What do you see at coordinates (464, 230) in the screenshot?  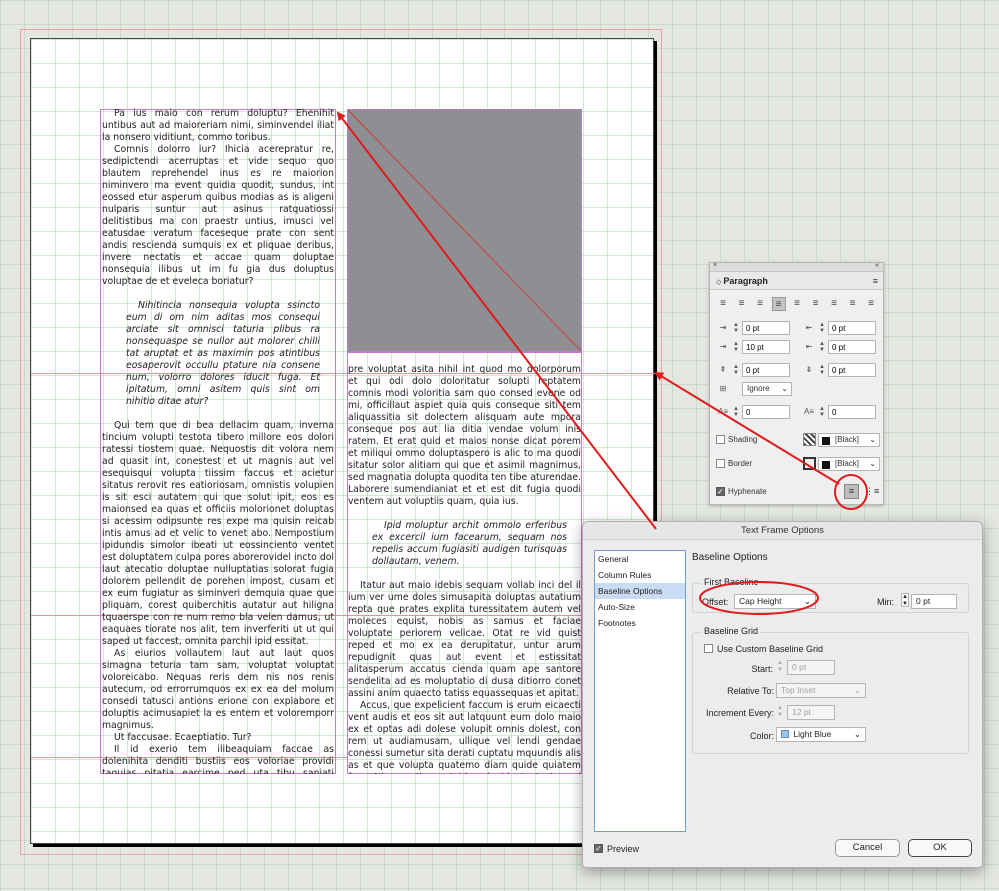 I see `image-frame-placeholder` at bounding box center [464, 230].